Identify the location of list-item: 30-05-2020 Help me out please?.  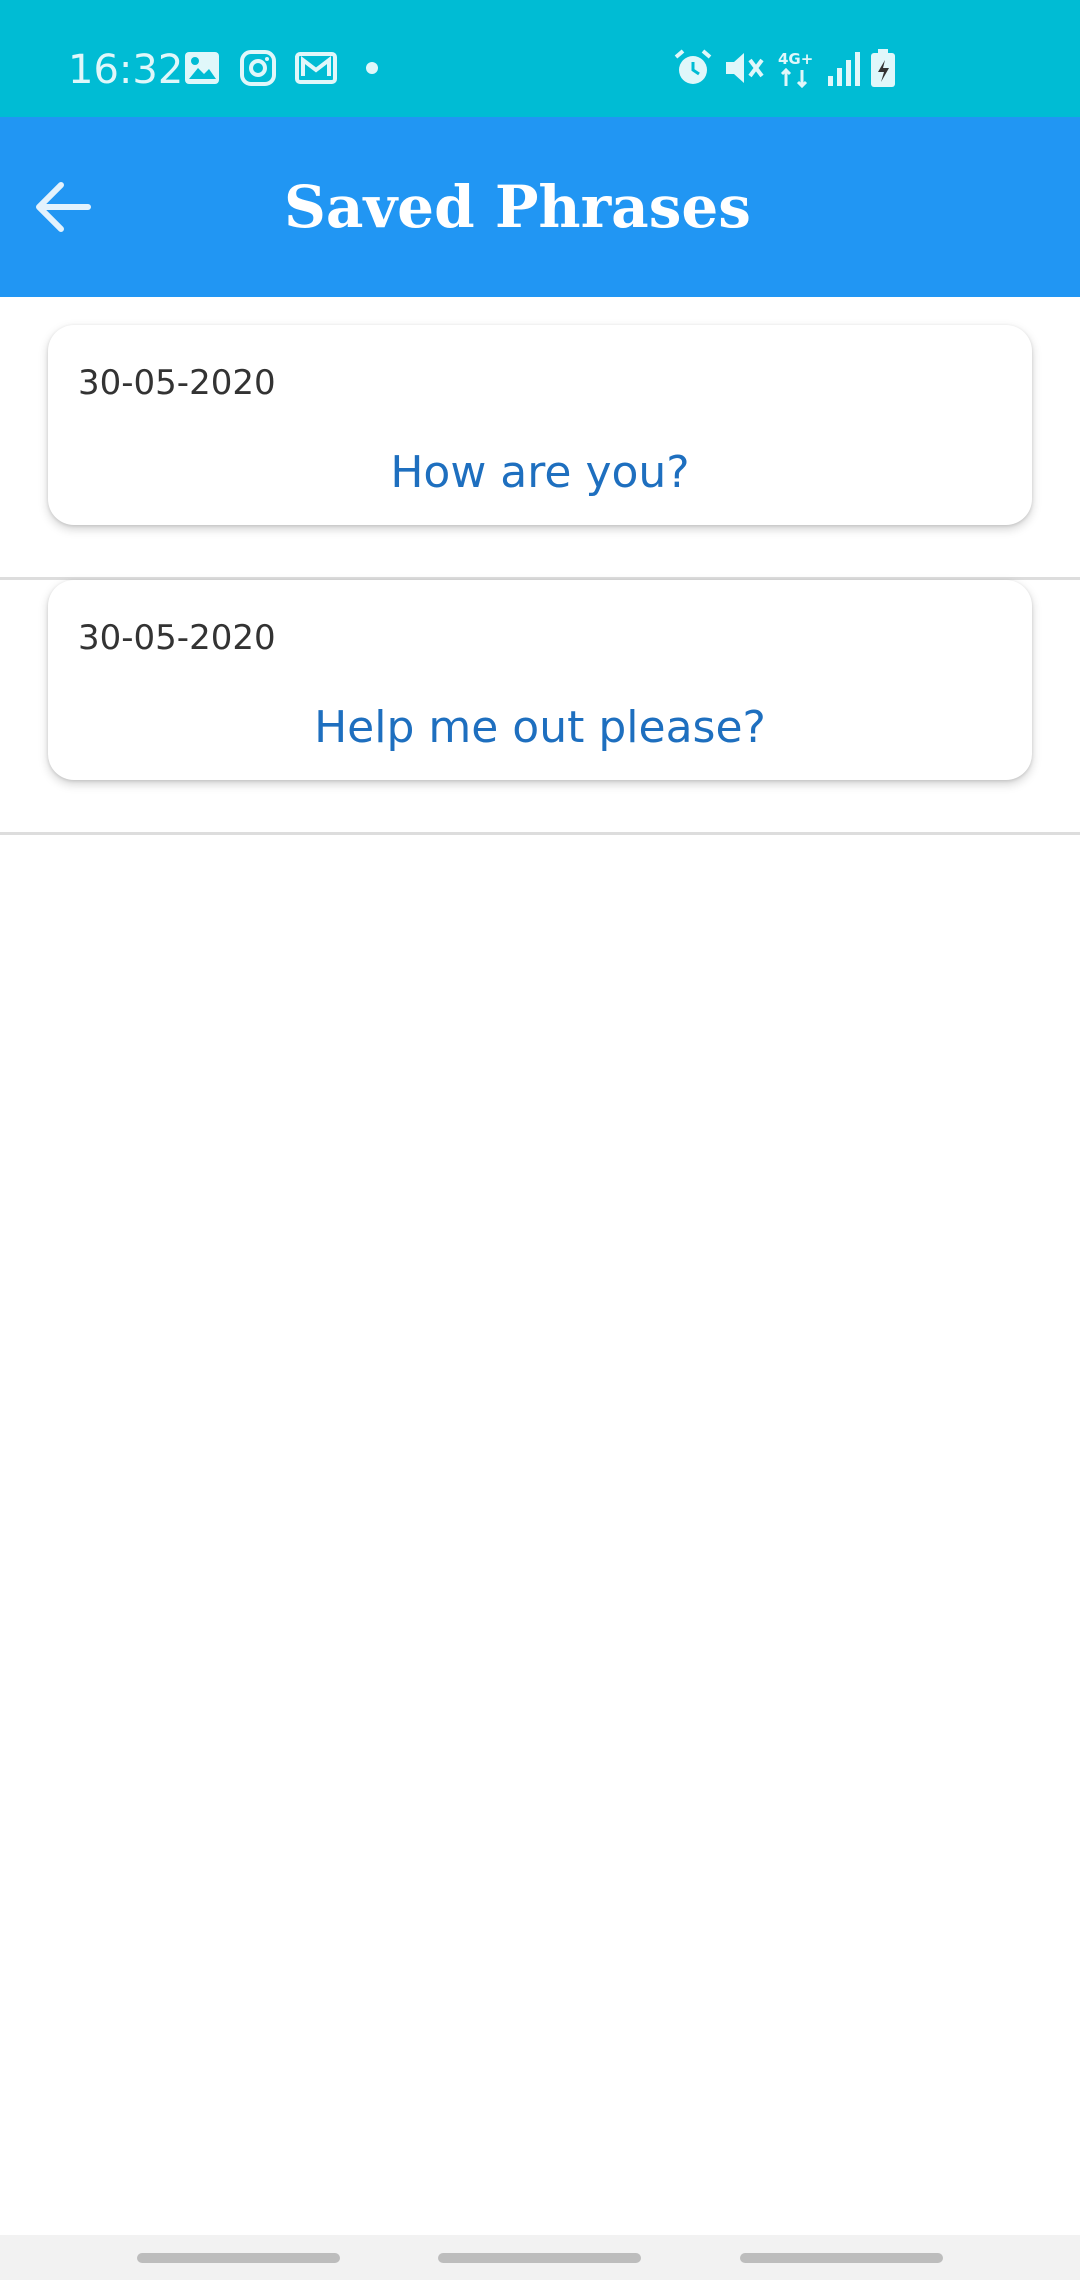
(540, 707).